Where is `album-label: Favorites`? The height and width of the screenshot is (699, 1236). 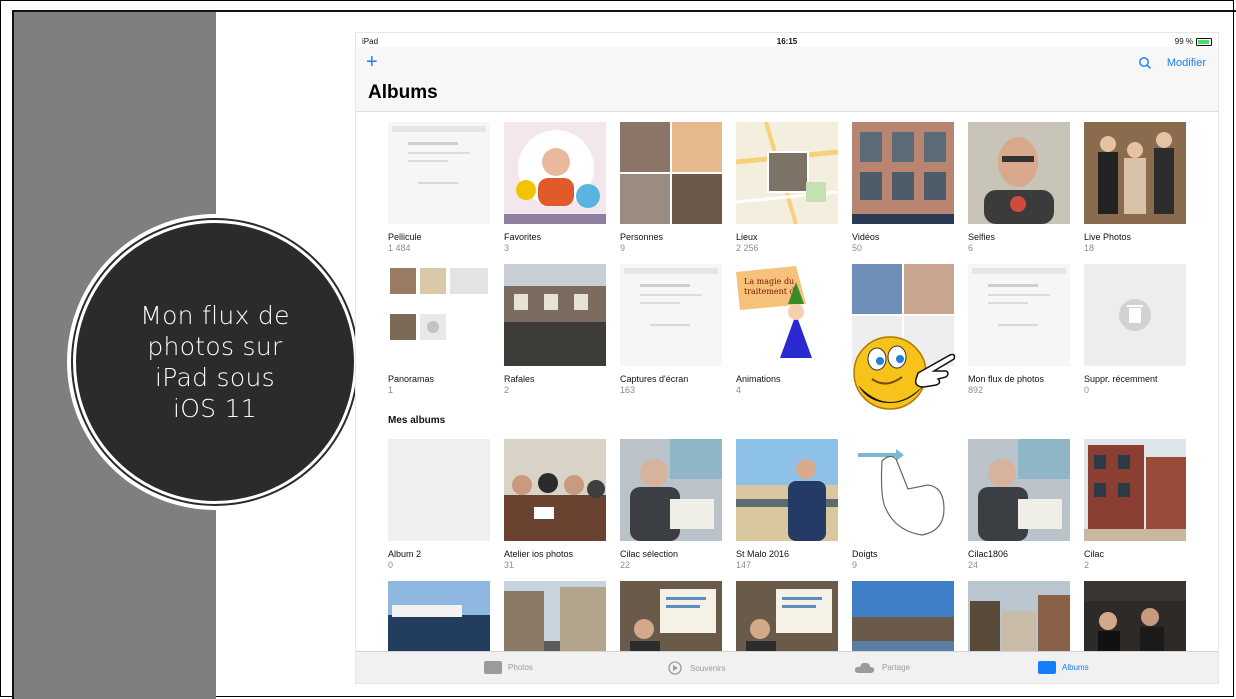
album-label: Favorites is located at coordinates (523, 237).